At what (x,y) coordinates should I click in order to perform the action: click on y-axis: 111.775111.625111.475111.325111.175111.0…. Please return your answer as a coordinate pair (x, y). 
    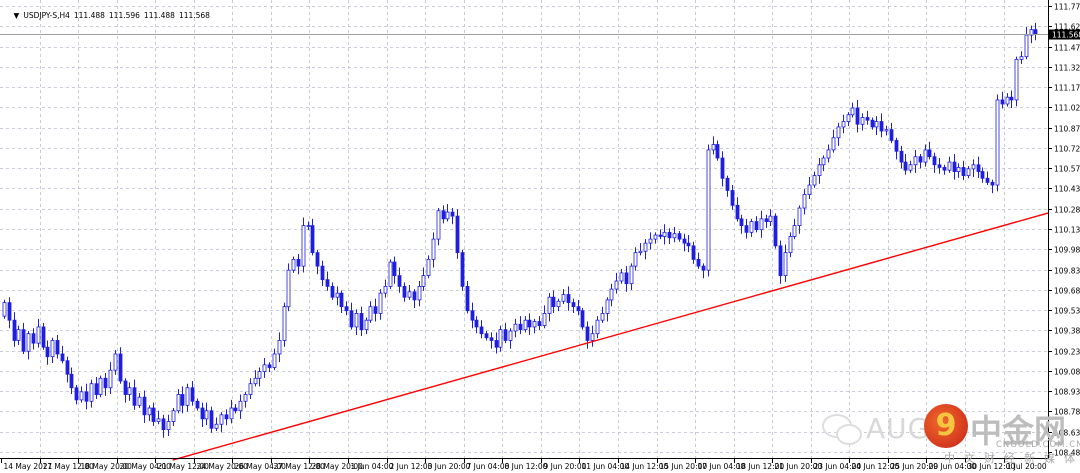
    Looking at the image, I should click on (1064, 230).